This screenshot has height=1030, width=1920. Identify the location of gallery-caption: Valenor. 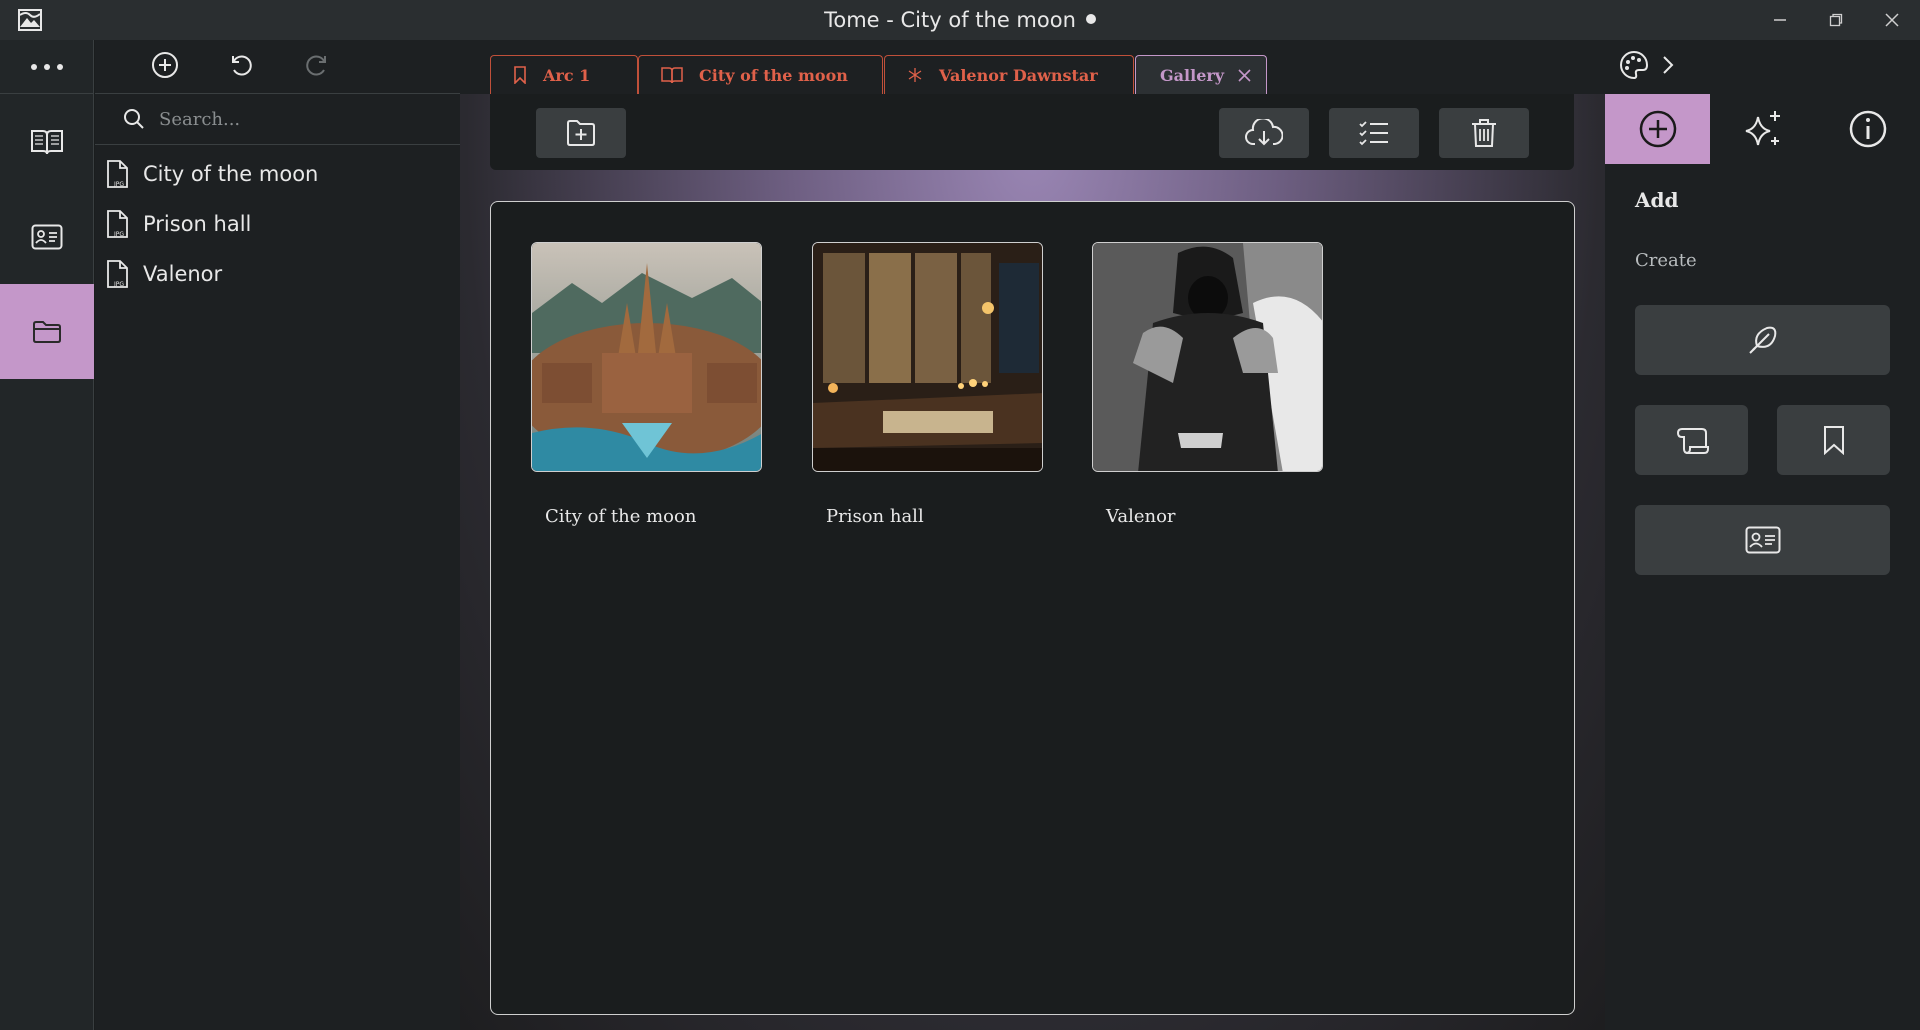
(1141, 516).